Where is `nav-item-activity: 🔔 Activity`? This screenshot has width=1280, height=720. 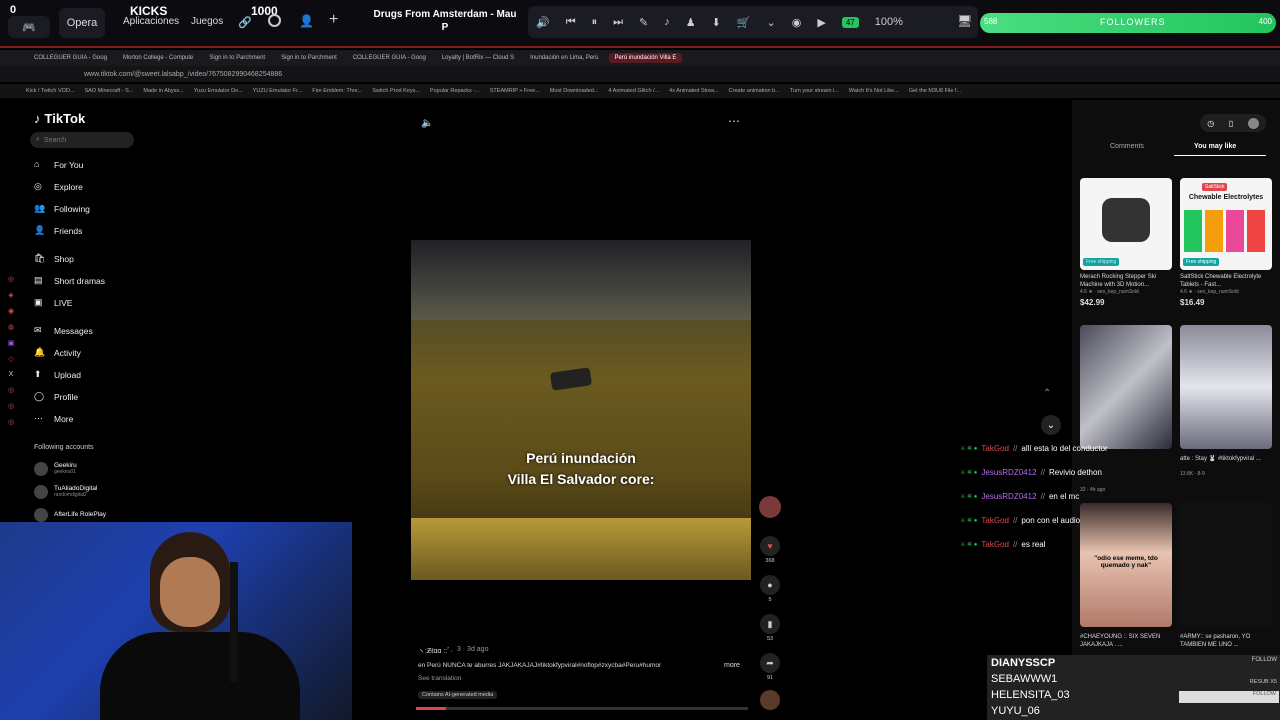
nav-item-activity: 🔔 Activity is located at coordinates (104, 353).